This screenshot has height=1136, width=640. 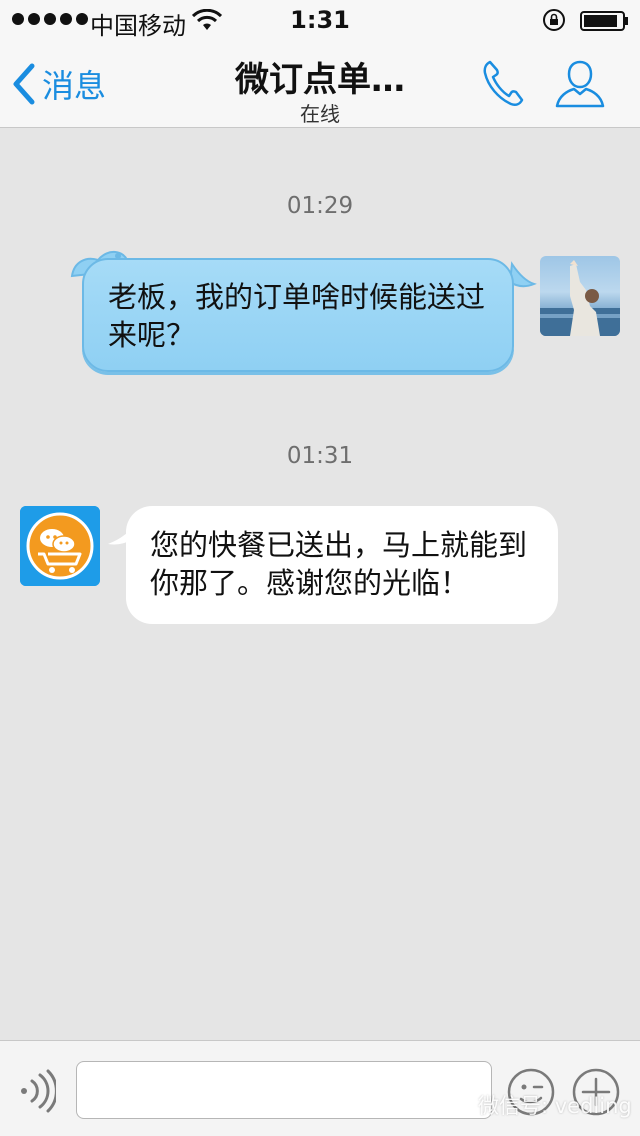 I want to click on rotation-lock-icon, so click(x=554, y=20).